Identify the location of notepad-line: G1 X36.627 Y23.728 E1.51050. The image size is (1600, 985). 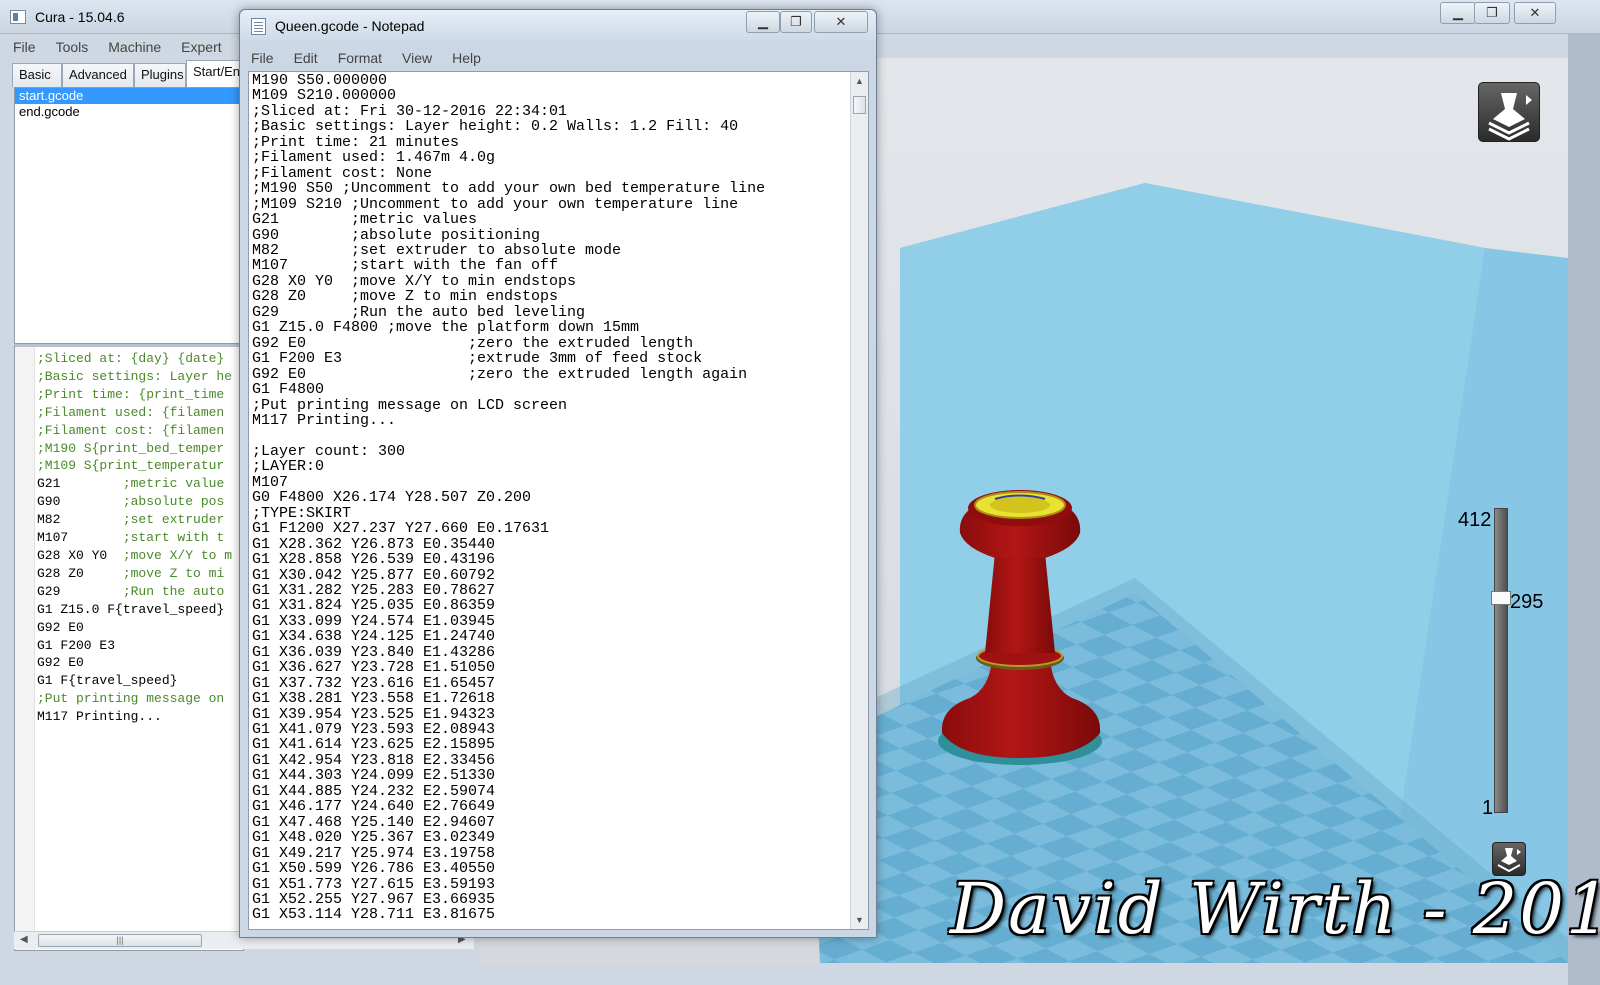
(374, 668).